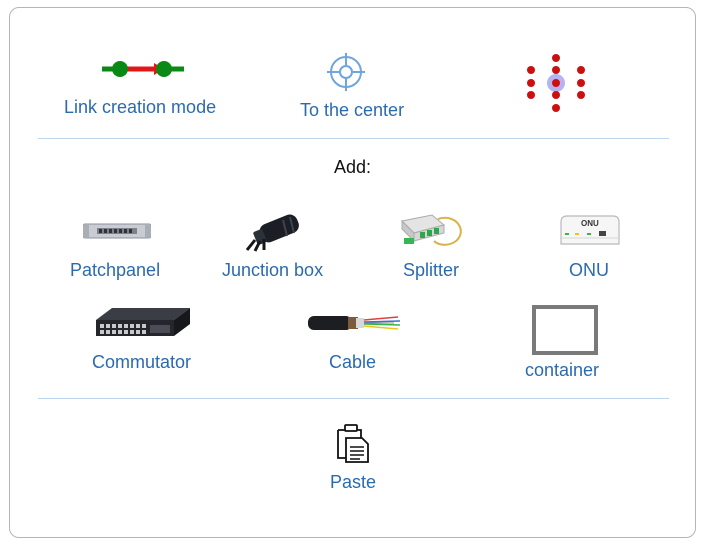 The image size is (706, 547). What do you see at coordinates (355, 342) in the screenshot?
I see `add-cable-button: Cable` at bounding box center [355, 342].